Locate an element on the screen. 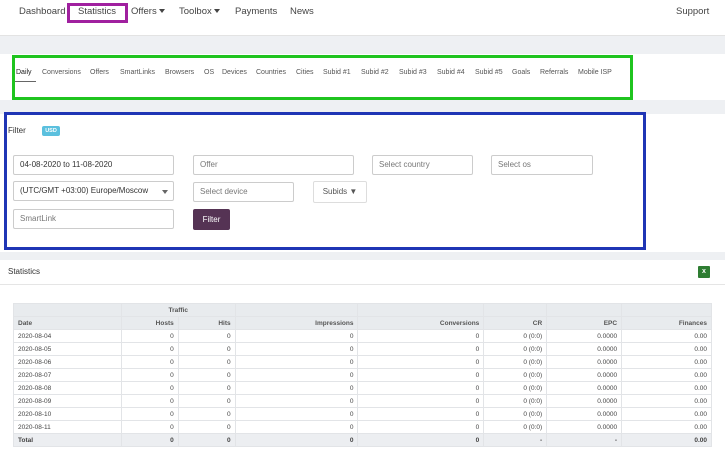  statistics-highlight-box is located at coordinates (97, 13).